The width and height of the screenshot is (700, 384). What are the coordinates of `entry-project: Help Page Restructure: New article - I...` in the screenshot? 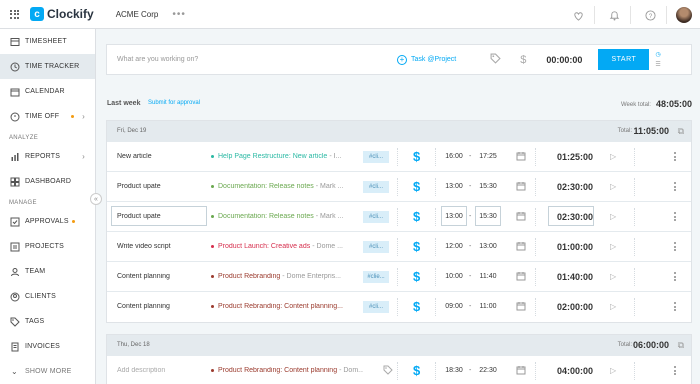 It's located at (287, 156).